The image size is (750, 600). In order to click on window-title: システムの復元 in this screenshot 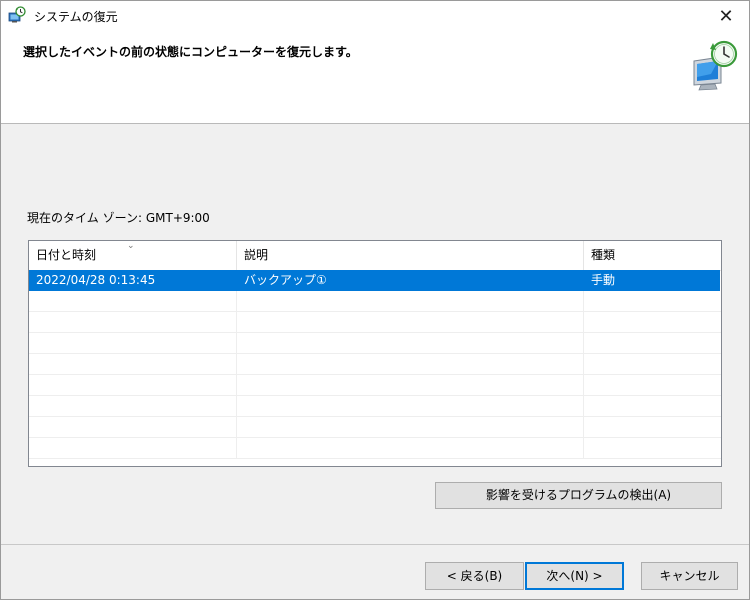, I will do `click(76, 17)`.